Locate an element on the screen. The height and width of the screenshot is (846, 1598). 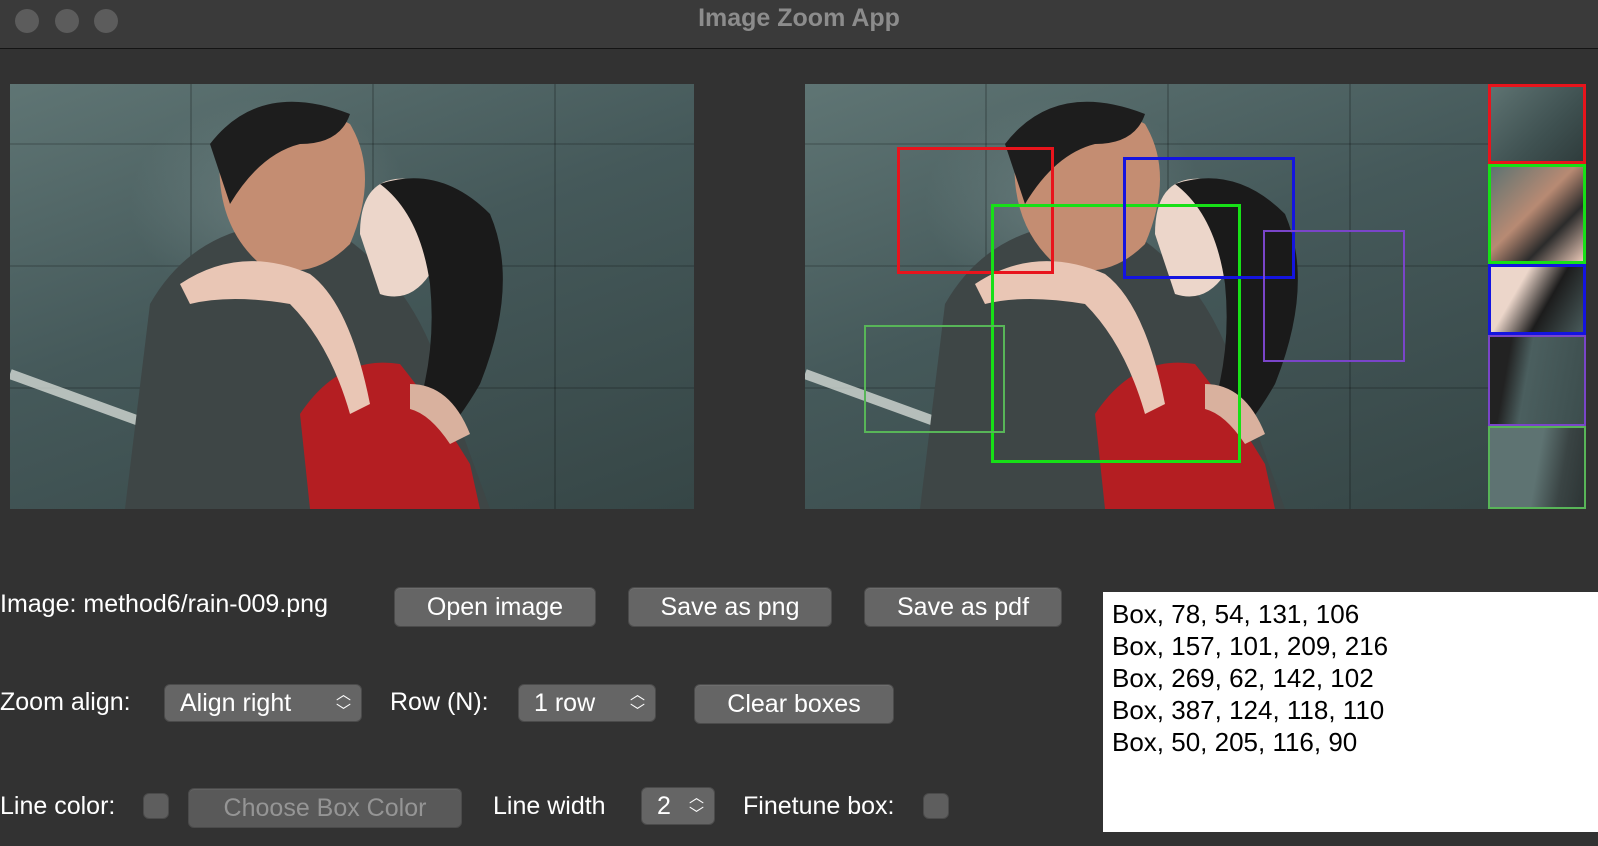
clear-boxes-button: Clear boxes is located at coordinates (794, 704).